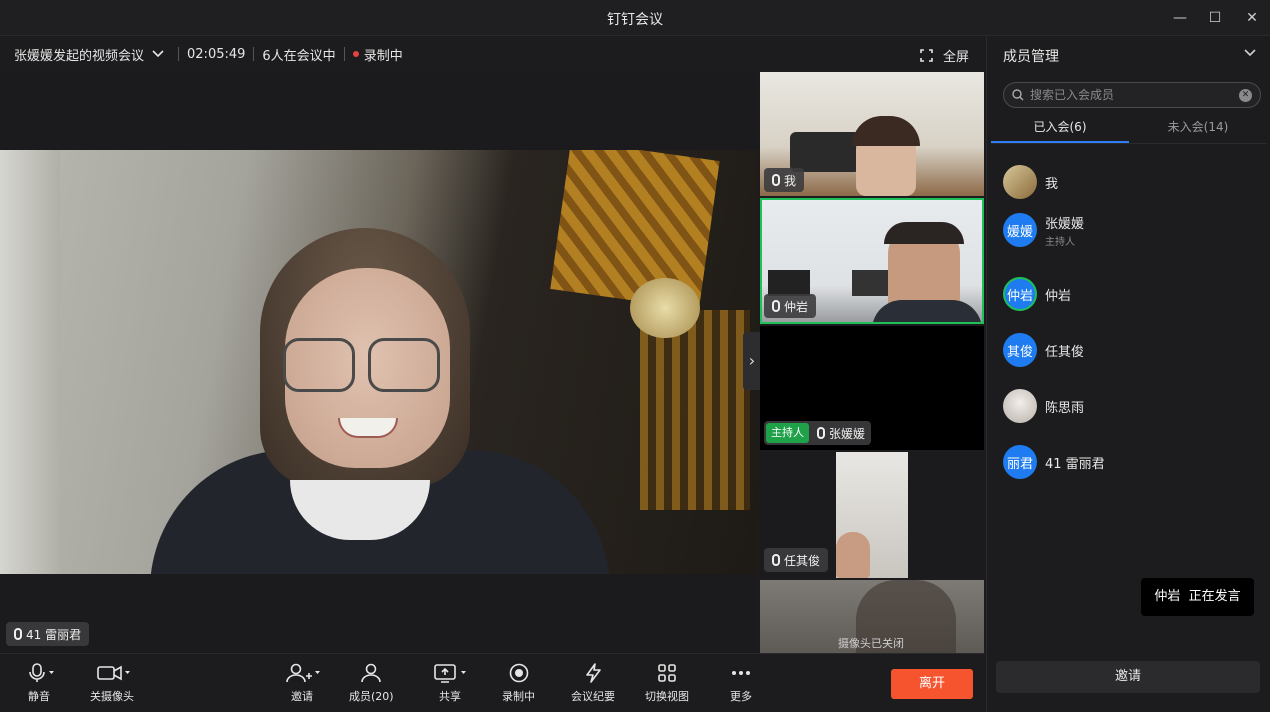 The image size is (1270, 712). Describe the element at coordinates (1214, 596) in the screenshot. I see `speaking-status: 正在发言` at that location.